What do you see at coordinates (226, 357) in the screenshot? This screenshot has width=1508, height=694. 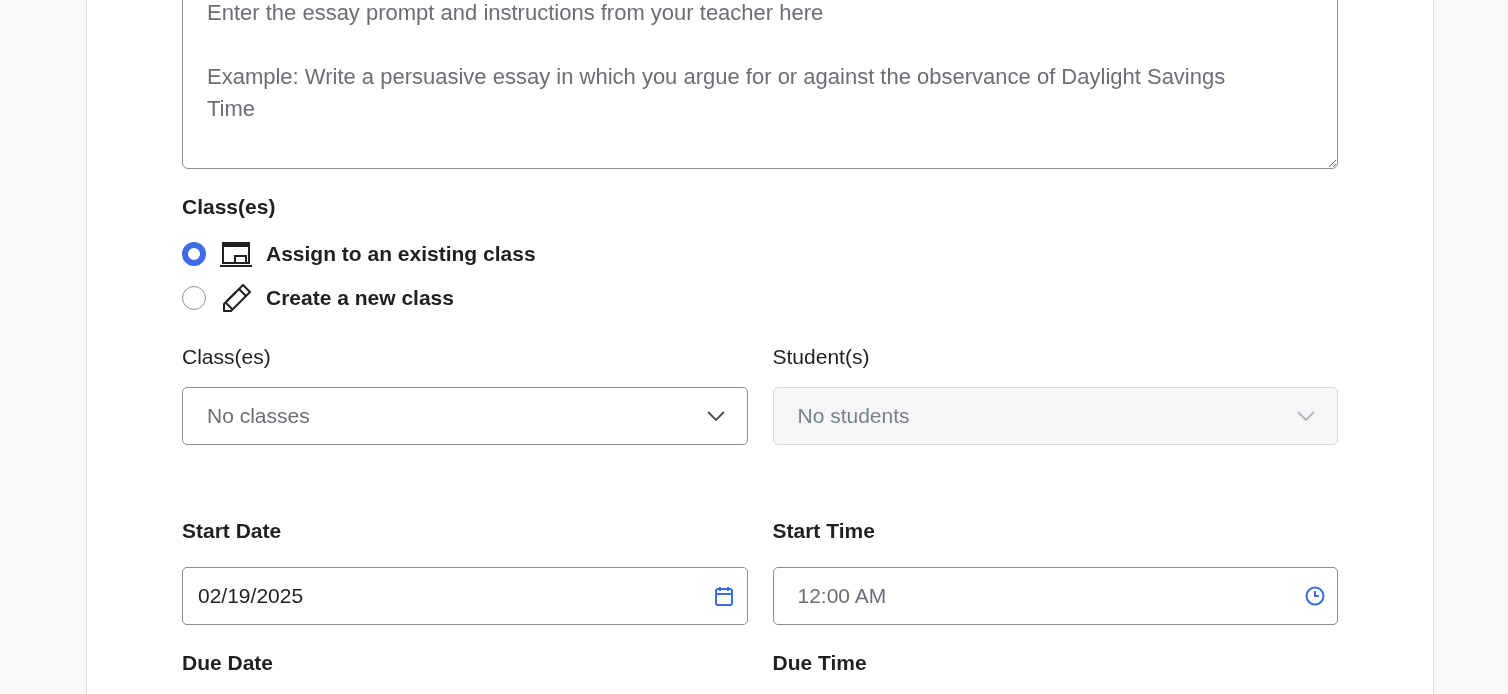 I see `field-label: Class(es)` at bounding box center [226, 357].